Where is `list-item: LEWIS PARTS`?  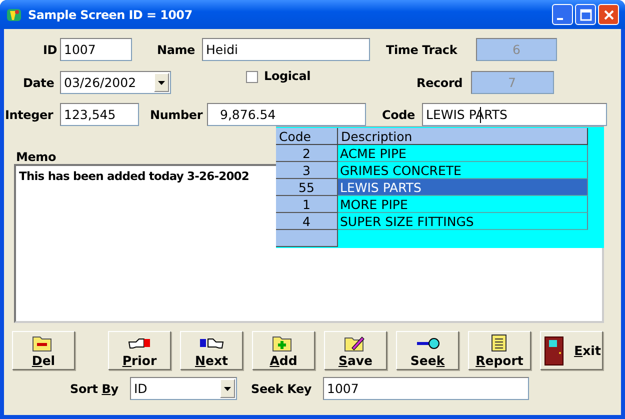
list-item: LEWIS PARTS is located at coordinates (463, 187).